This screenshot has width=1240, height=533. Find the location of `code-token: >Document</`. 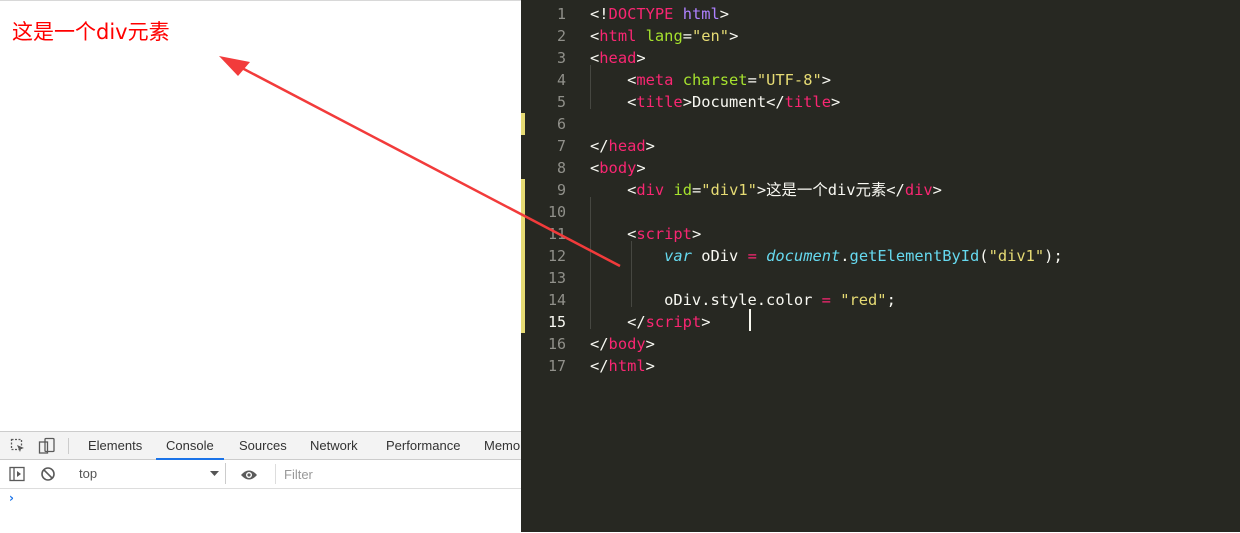

code-token: >Document</ is located at coordinates (733, 102).